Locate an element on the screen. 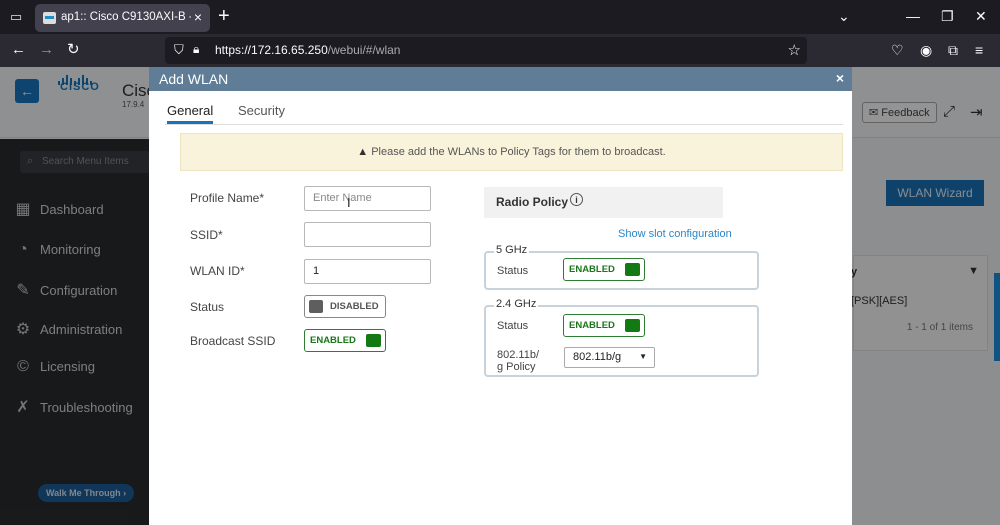  tab-title: ap1:: Cisco C9130AXI-B - Configu is located at coordinates (126, 17).